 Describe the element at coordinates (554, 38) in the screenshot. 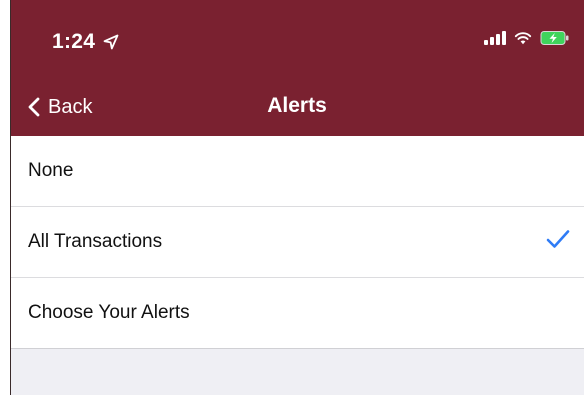

I see `battery-charging-icon` at that location.